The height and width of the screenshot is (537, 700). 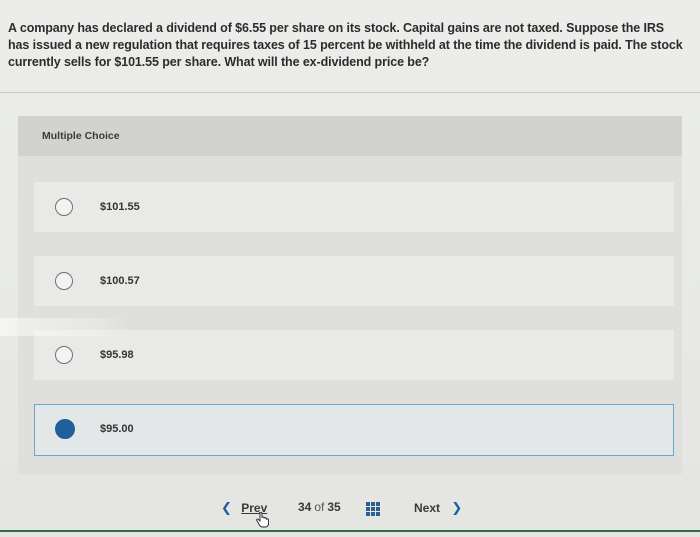 What do you see at coordinates (65, 429) in the screenshot?
I see `radio-button-selected` at bounding box center [65, 429].